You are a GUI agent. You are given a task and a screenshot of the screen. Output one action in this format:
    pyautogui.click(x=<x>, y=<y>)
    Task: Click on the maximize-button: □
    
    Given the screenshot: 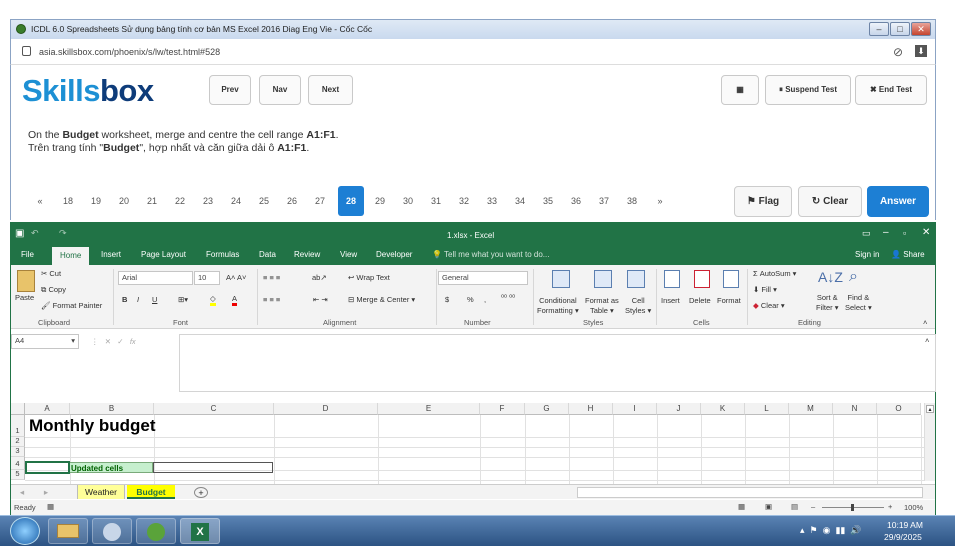 What is the action you would take?
    pyautogui.click(x=900, y=29)
    